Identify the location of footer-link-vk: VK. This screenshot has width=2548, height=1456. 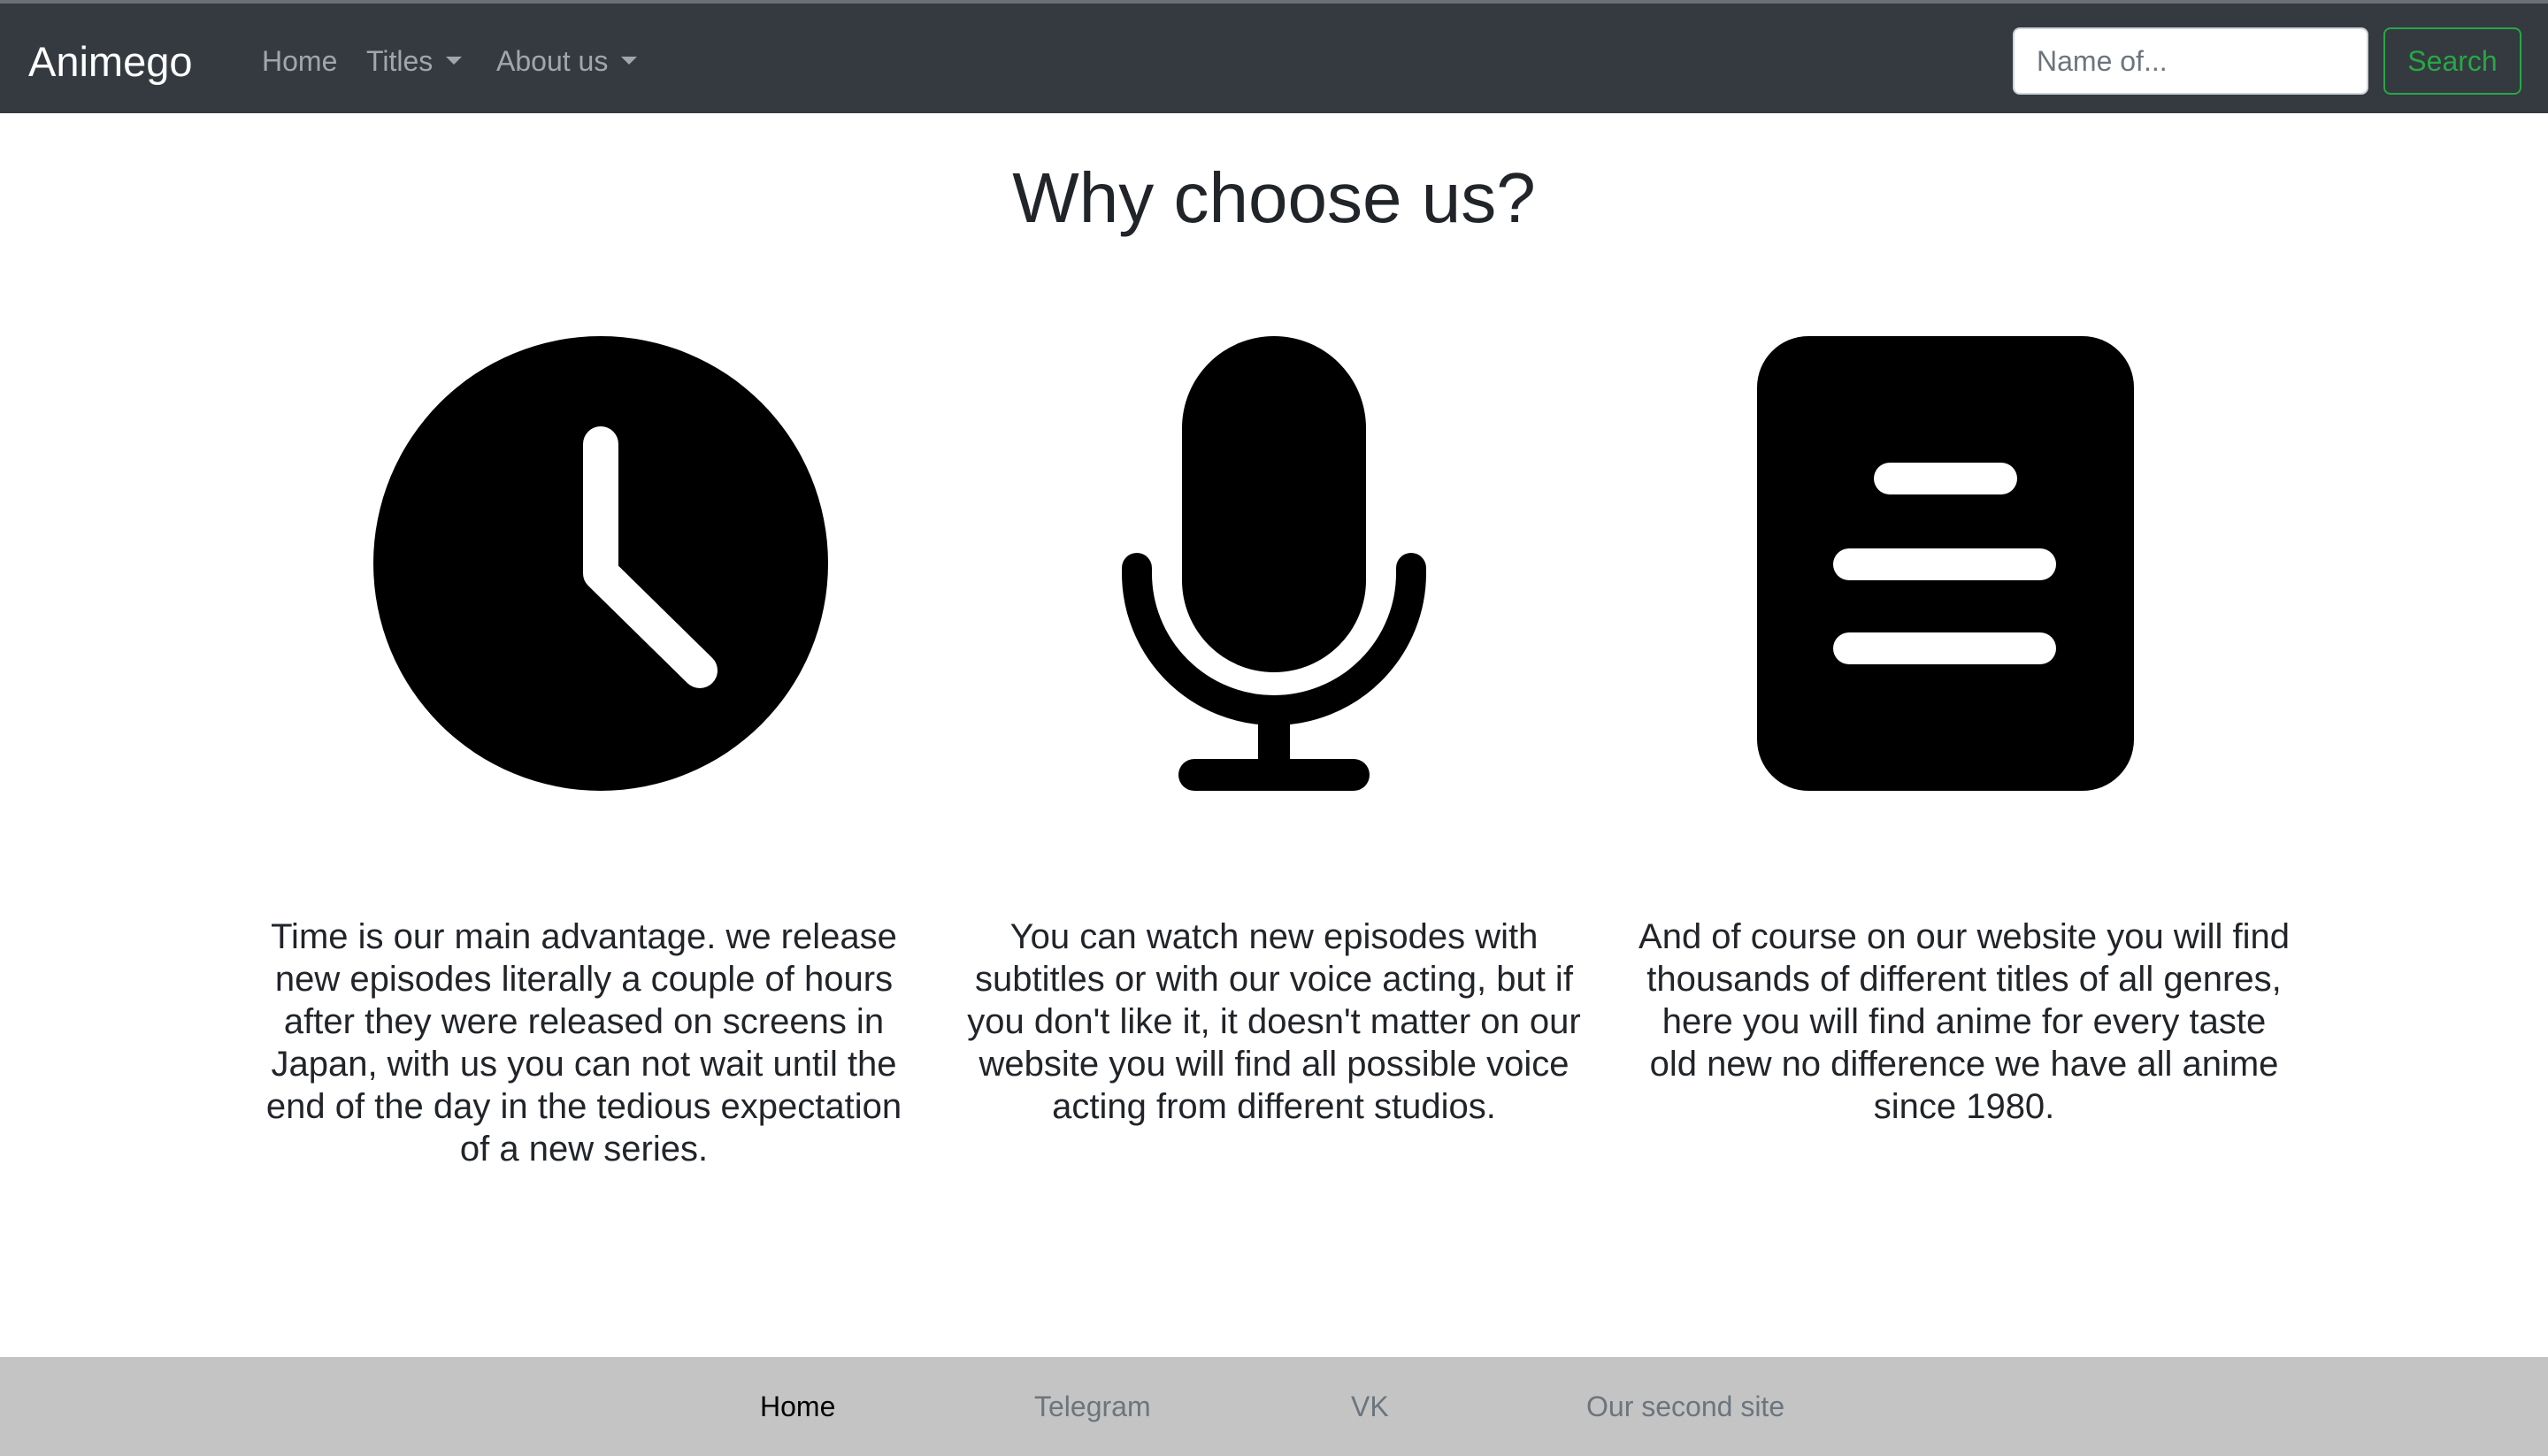
(1370, 1406).